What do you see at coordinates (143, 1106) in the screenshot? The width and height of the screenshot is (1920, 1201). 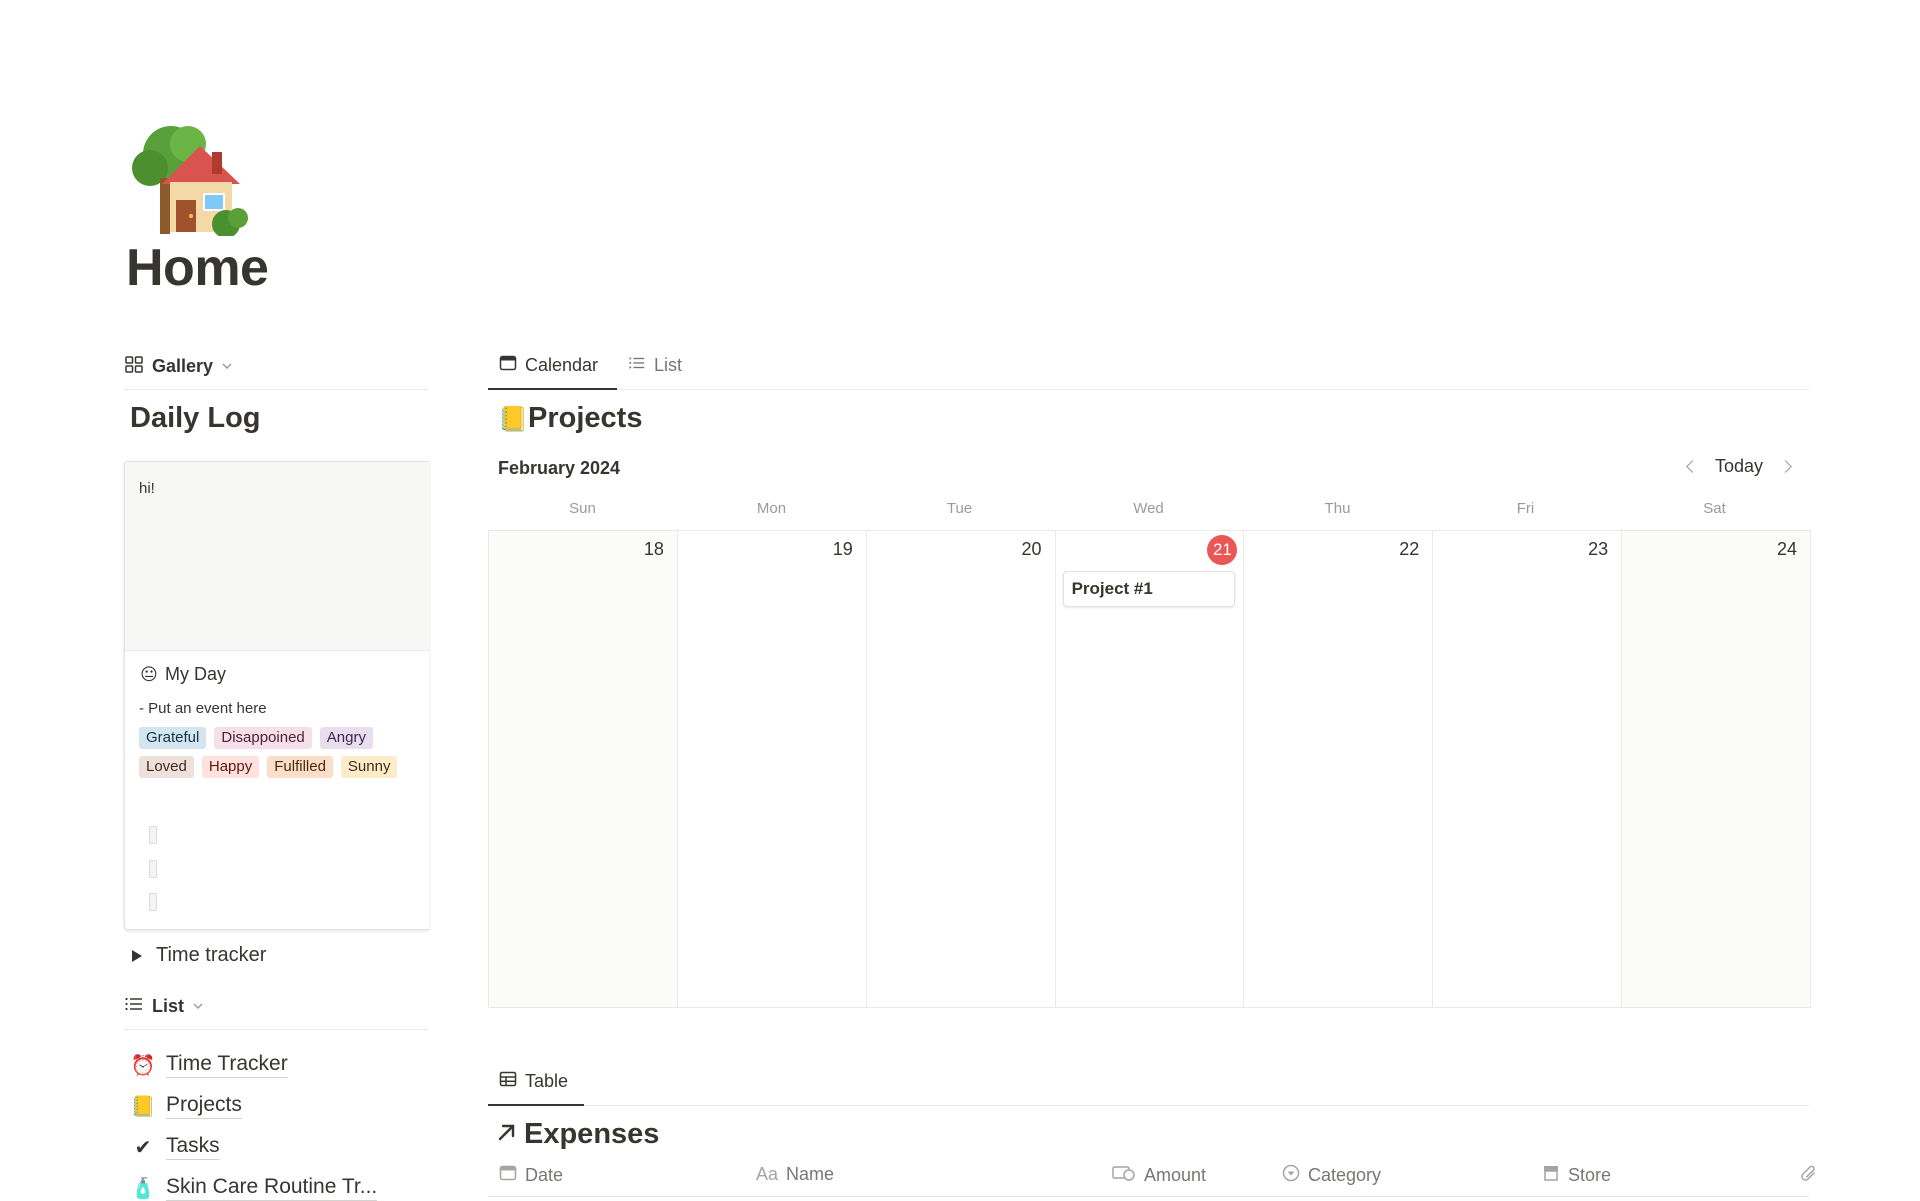 I see `ledger-icon: 📒` at bounding box center [143, 1106].